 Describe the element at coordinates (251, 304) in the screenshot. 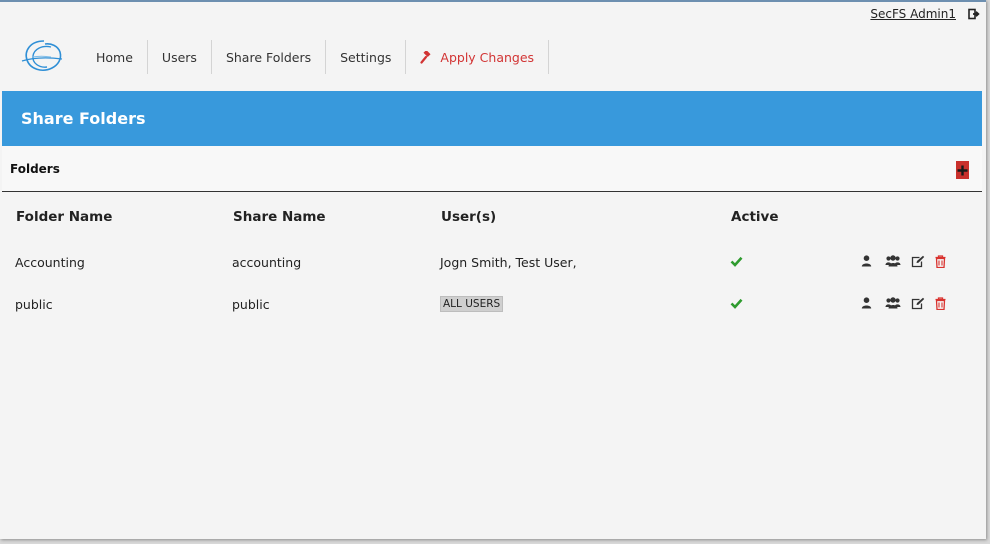

I see `share-name-cell: public` at that location.